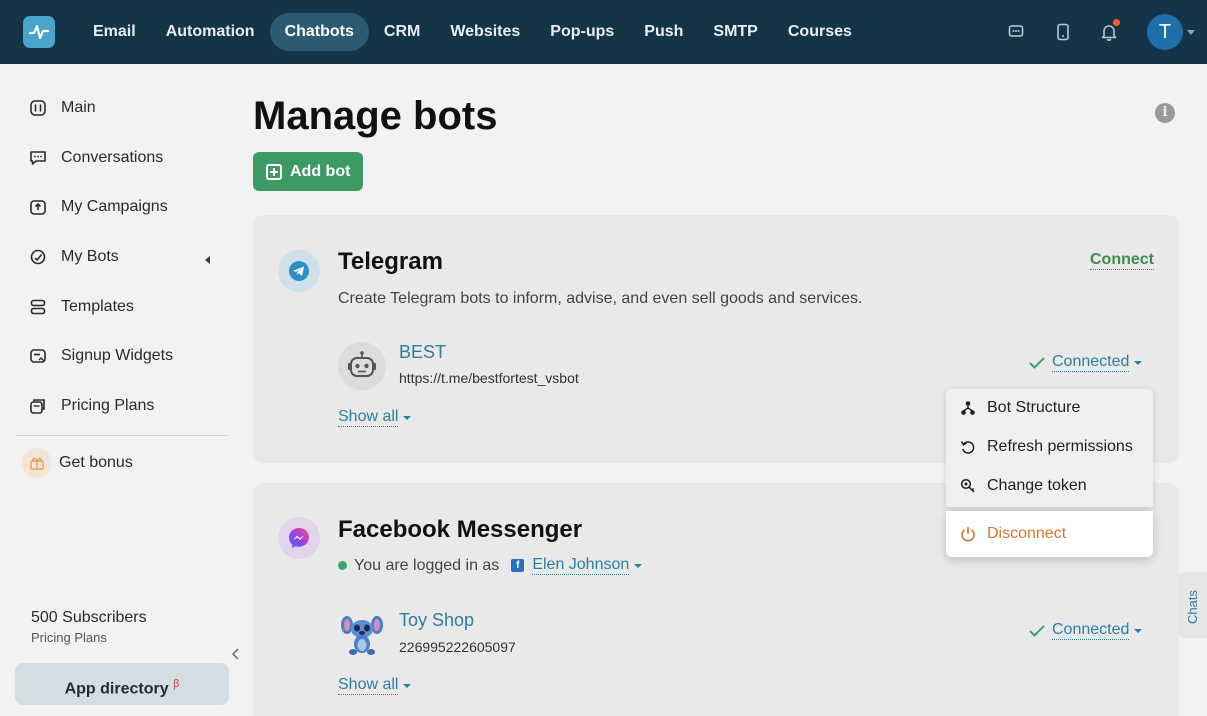 The width and height of the screenshot is (1207, 716). Describe the element at coordinates (436, 620) in the screenshot. I see `facebook-bot-name: Toy Shop` at that location.